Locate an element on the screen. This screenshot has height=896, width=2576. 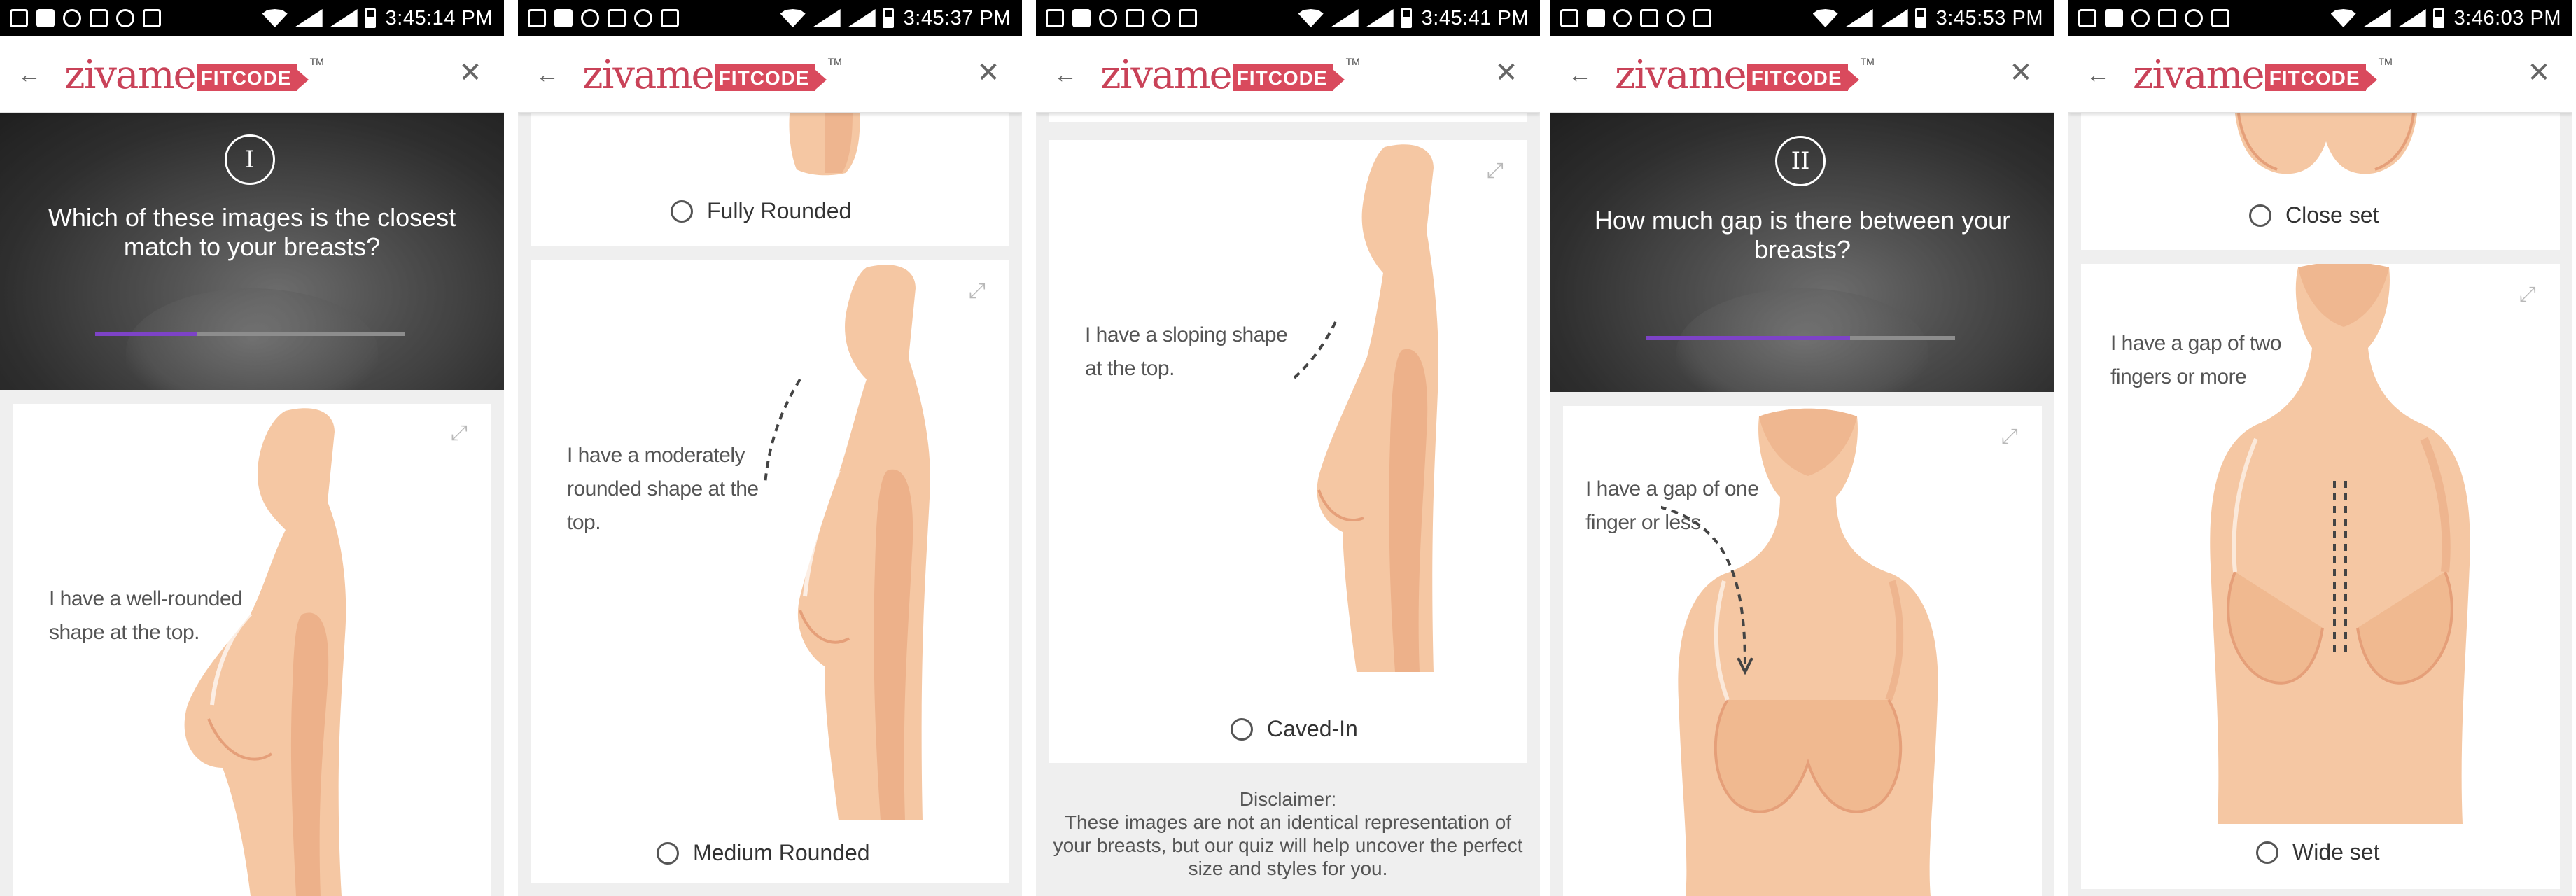
status-bar: 3:46:03 PM is located at coordinates (2320, 18).